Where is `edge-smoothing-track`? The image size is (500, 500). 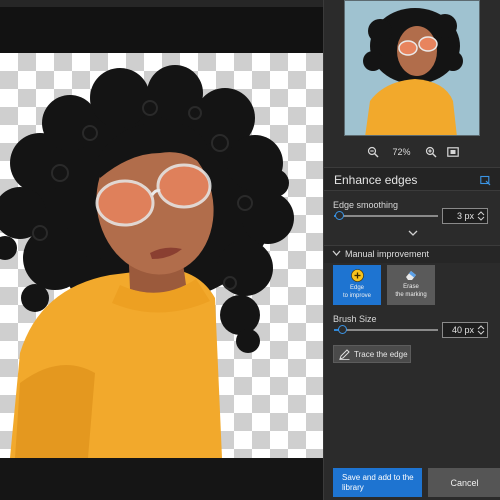 edge-smoothing-track is located at coordinates (386, 216).